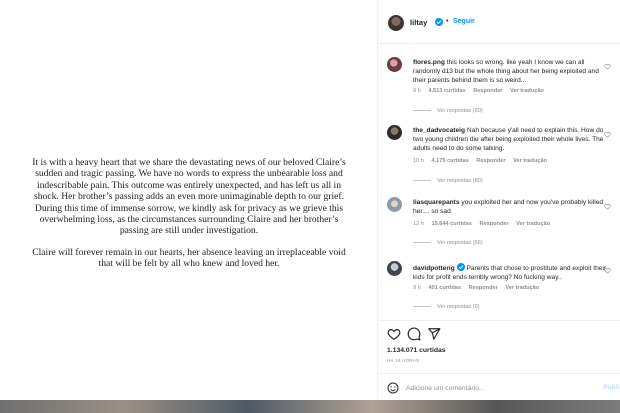  I want to click on post-header: liltay • Seguir, so click(499, 22).